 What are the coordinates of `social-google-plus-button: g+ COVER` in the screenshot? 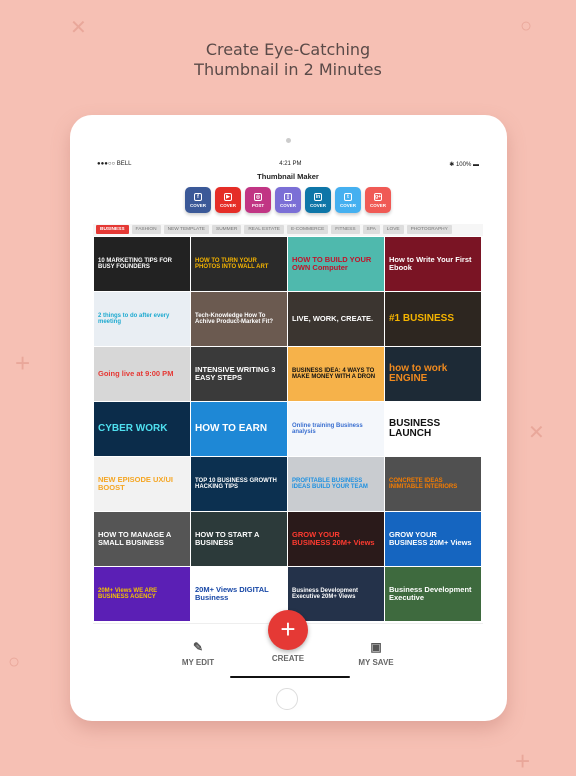 It's located at (378, 200).